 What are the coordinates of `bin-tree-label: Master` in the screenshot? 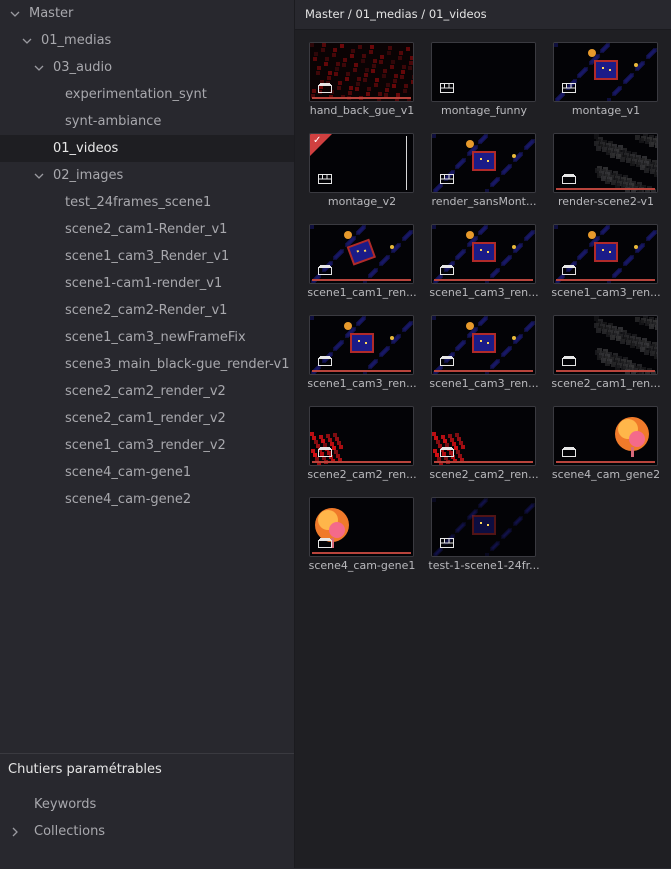 It's located at (51, 13).